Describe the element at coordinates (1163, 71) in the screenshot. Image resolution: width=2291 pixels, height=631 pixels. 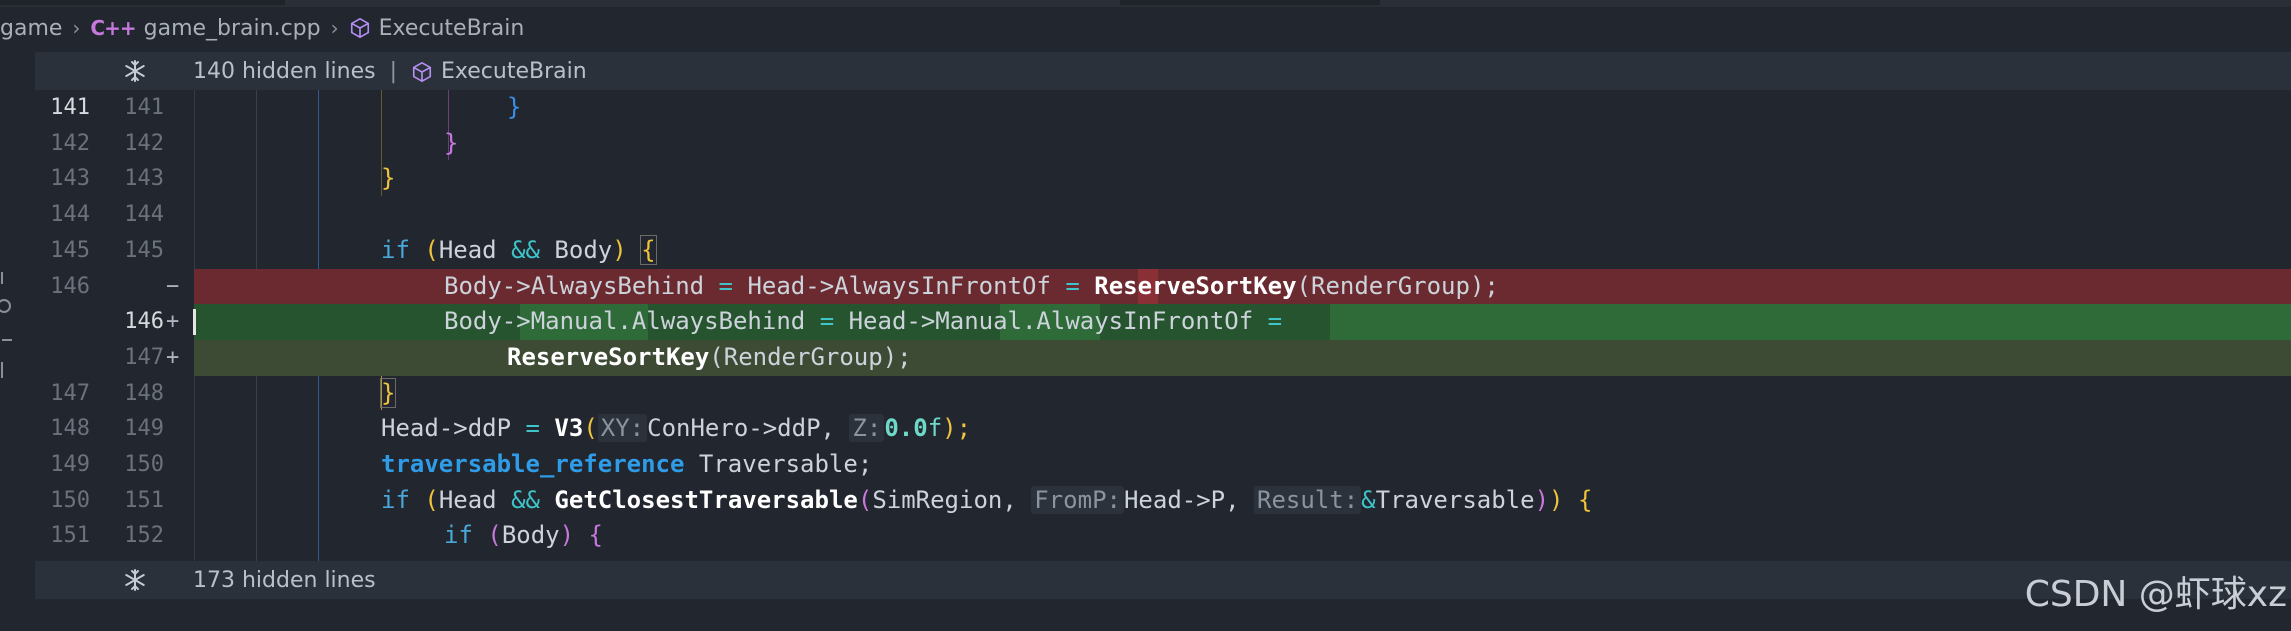
I see `hidden-lines-fold-top: 140 hidden lines | ExecuteBrain` at that location.